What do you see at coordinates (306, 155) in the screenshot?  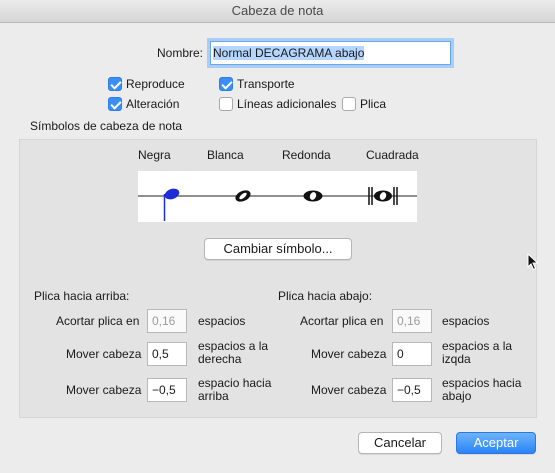 I see `header-redonda: Redonda` at bounding box center [306, 155].